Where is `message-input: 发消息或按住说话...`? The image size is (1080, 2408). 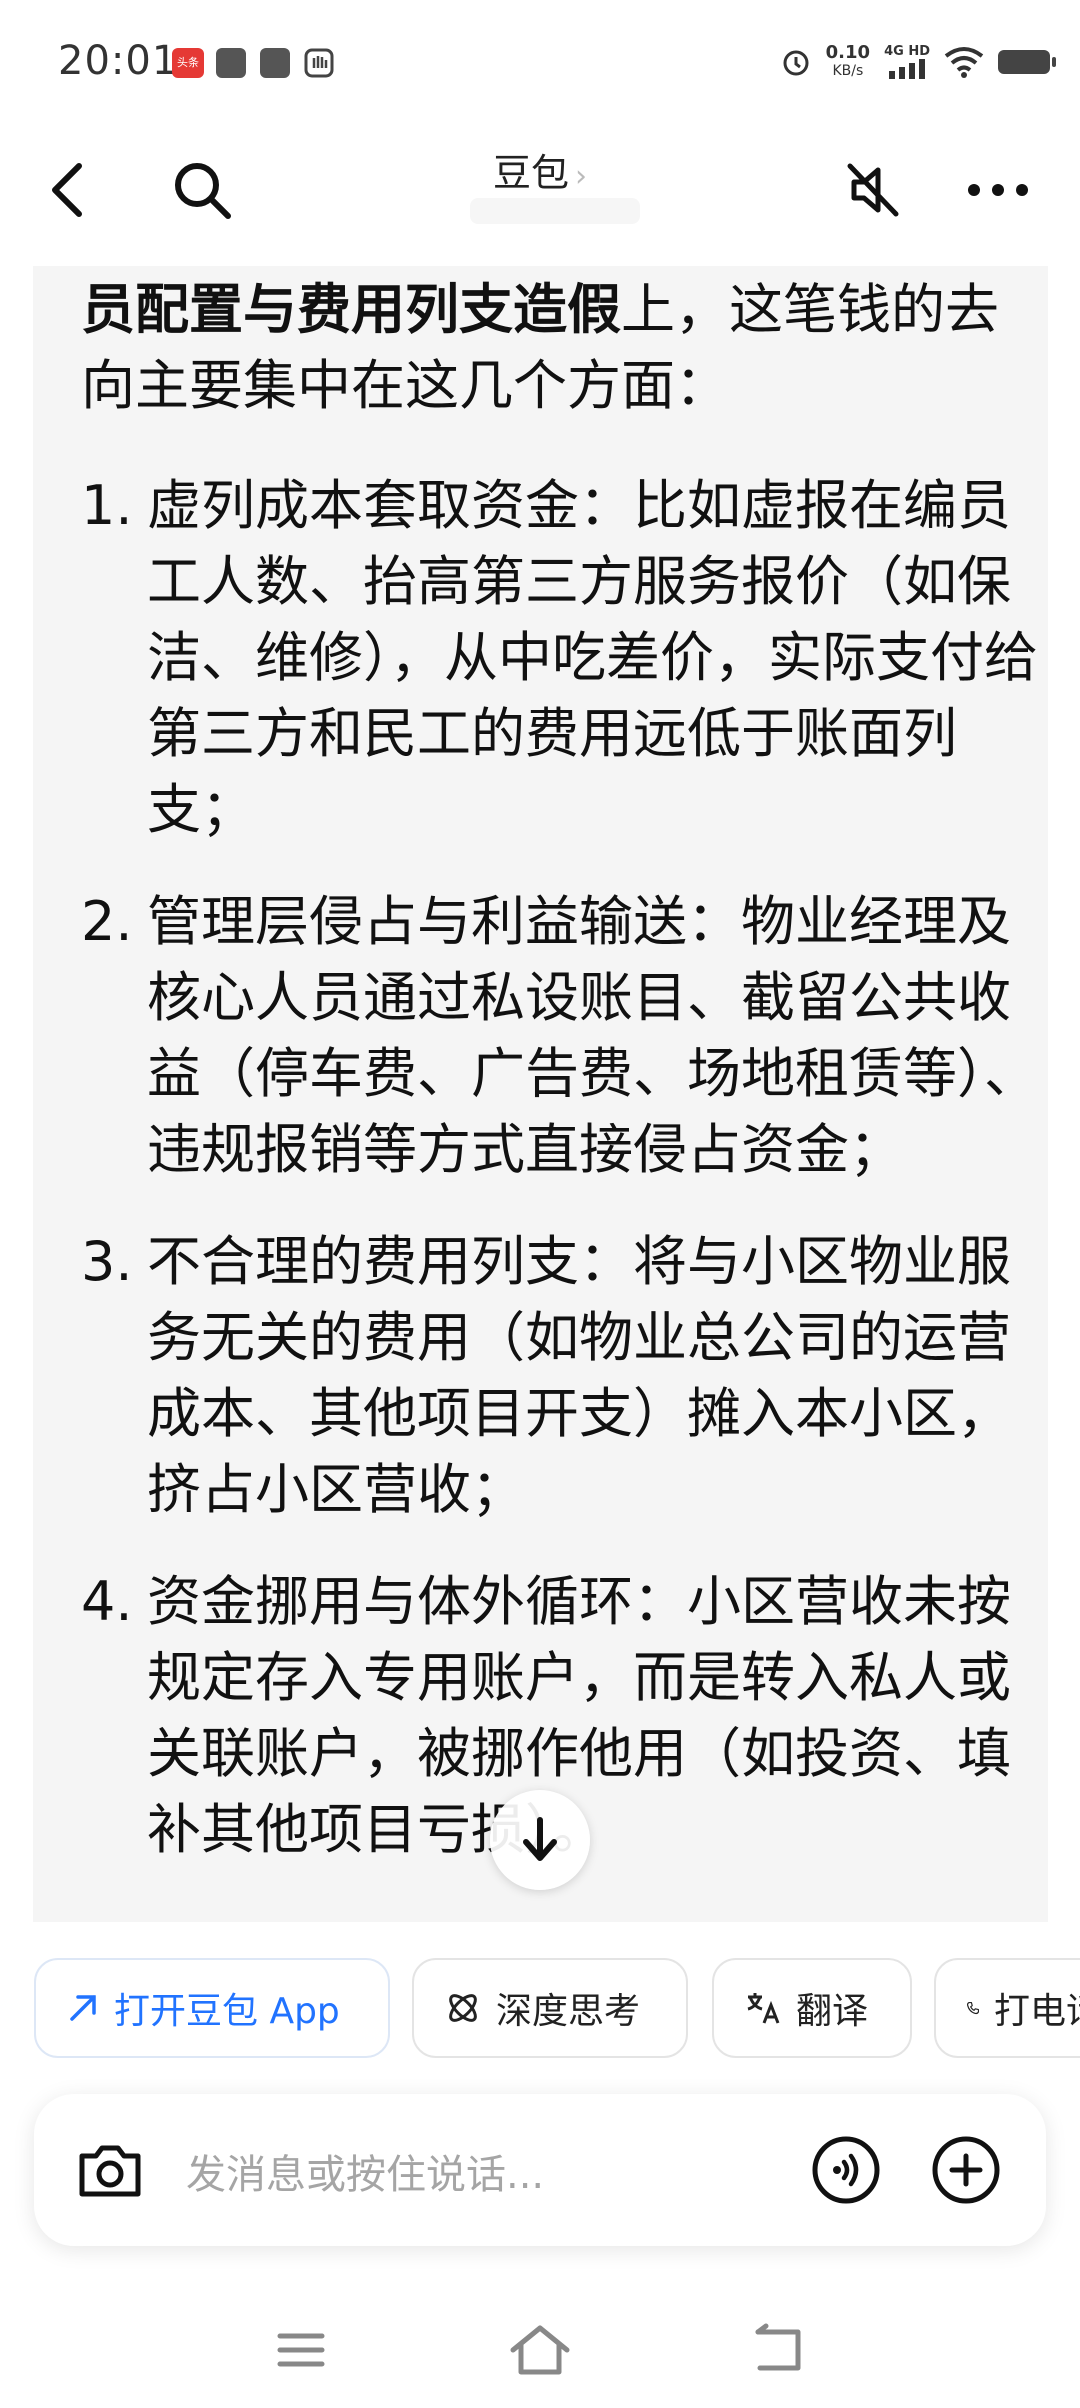
message-input: 发消息或按住说话... is located at coordinates (365, 2171).